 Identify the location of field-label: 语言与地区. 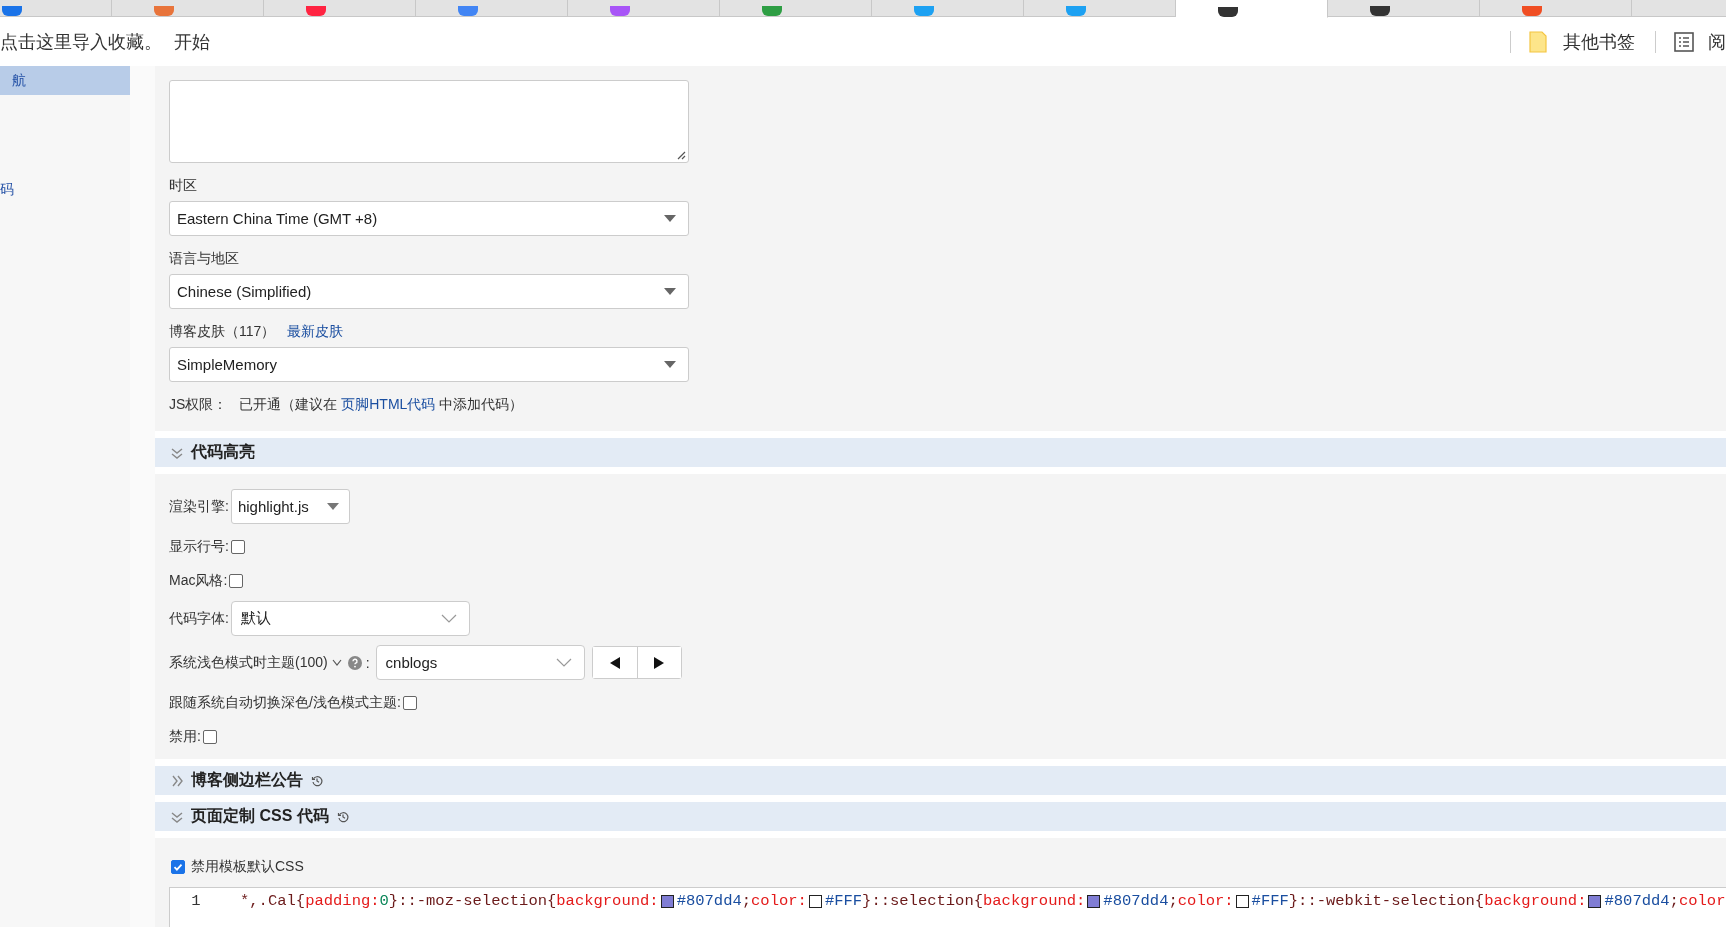
(204, 259).